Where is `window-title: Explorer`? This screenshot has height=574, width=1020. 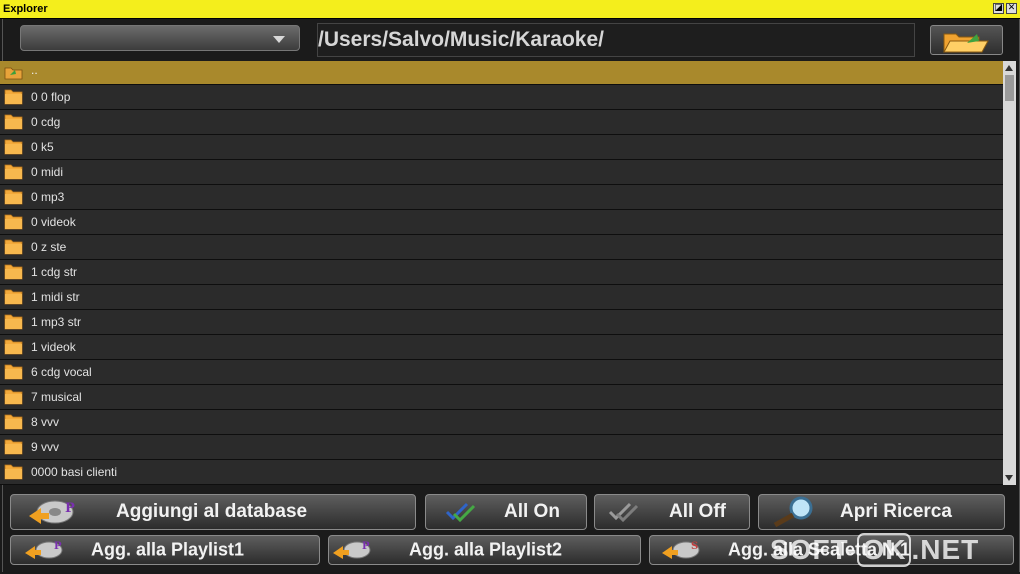
window-title: Explorer is located at coordinates (25, 9).